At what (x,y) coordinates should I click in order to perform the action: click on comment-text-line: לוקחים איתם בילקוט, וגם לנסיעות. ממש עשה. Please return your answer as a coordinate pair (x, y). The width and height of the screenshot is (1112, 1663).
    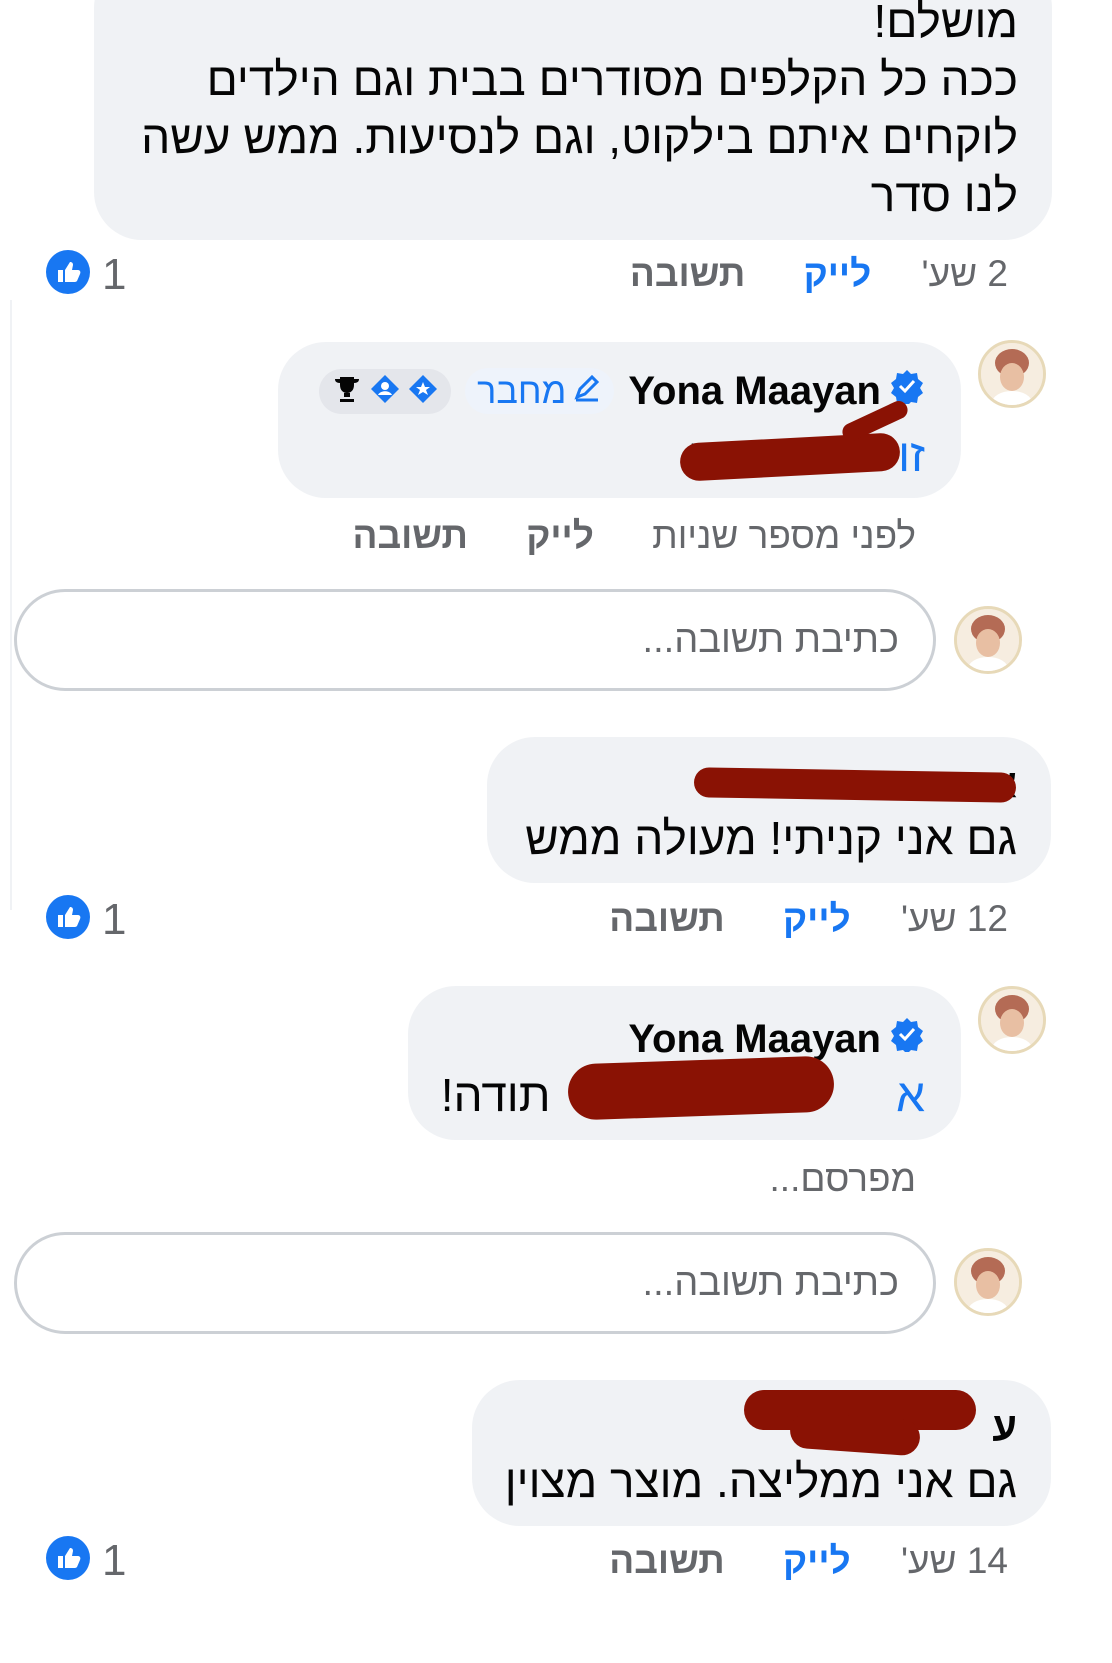
    Looking at the image, I should click on (579, 137).